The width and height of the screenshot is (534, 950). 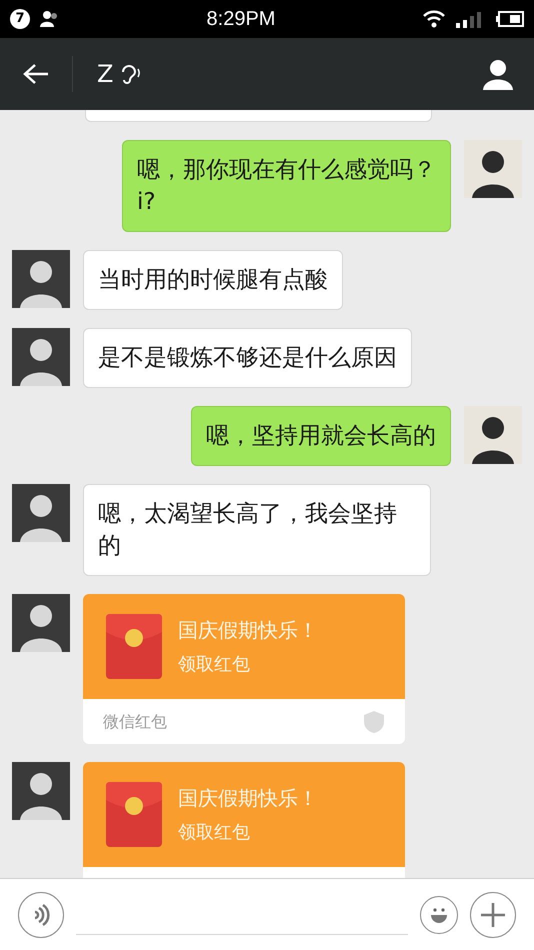 I want to click on gift-packet-card: 国庆假期快乐！ 领取红包 微信红包, so click(x=244, y=669).